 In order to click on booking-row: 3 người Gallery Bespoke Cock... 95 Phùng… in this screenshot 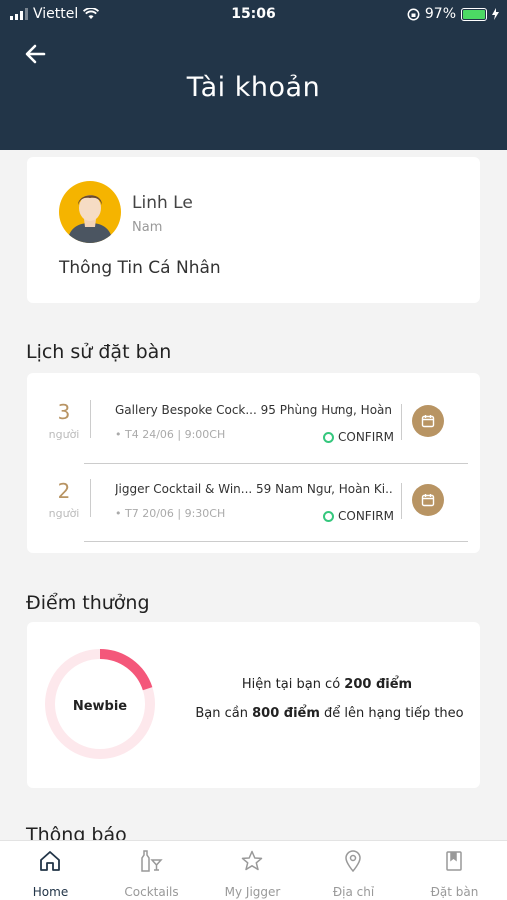, I will do `click(253, 428)`.